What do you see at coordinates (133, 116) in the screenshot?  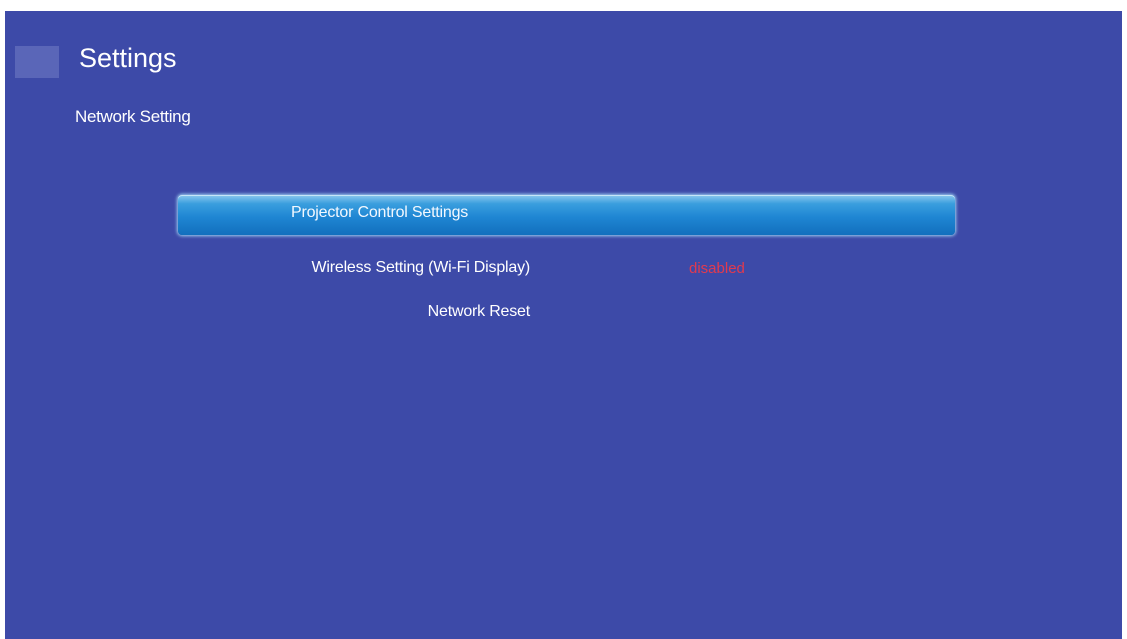 I see `section-subtitle: Network Setting` at bounding box center [133, 116].